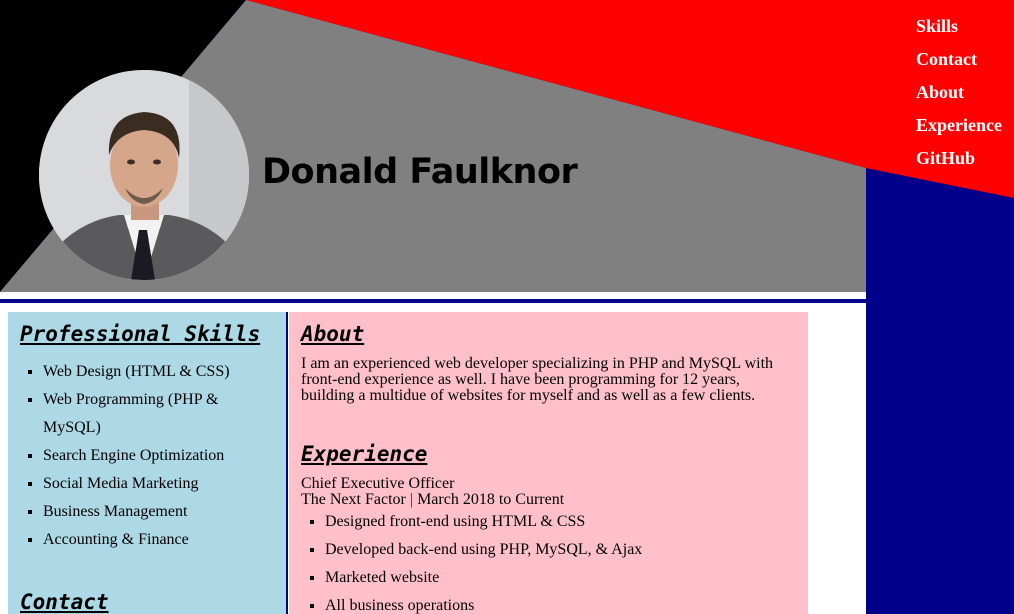  I want to click on nav-link-skills: Skills, so click(959, 26).